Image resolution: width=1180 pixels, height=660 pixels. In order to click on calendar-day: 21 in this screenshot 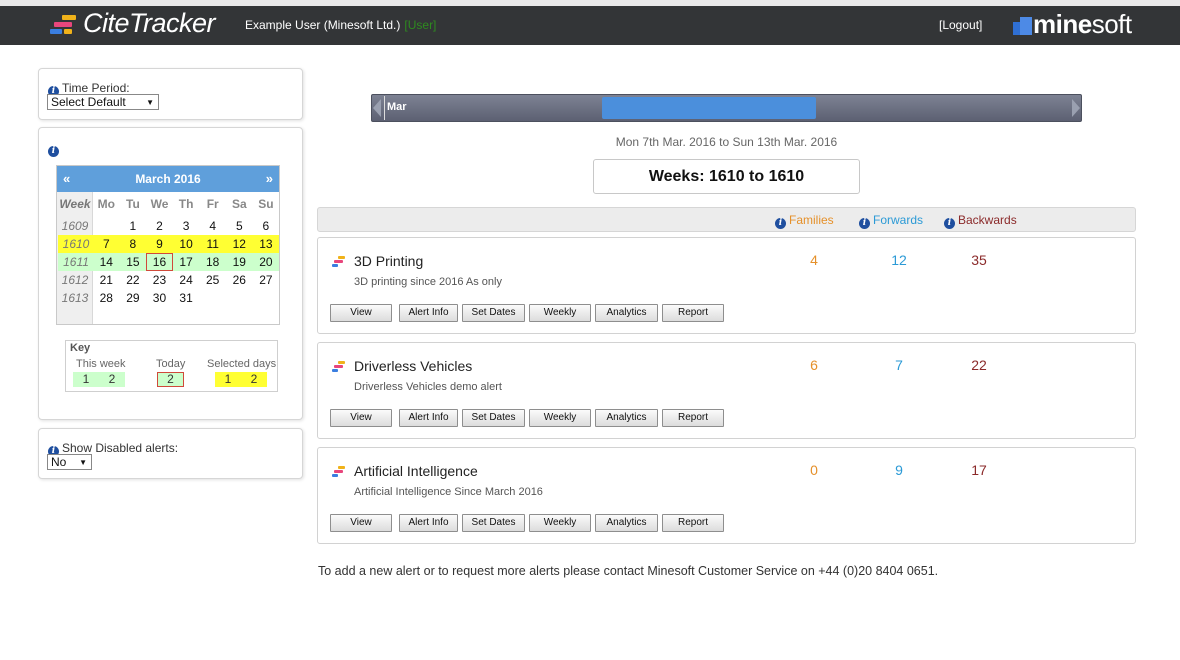, I will do `click(106, 280)`.